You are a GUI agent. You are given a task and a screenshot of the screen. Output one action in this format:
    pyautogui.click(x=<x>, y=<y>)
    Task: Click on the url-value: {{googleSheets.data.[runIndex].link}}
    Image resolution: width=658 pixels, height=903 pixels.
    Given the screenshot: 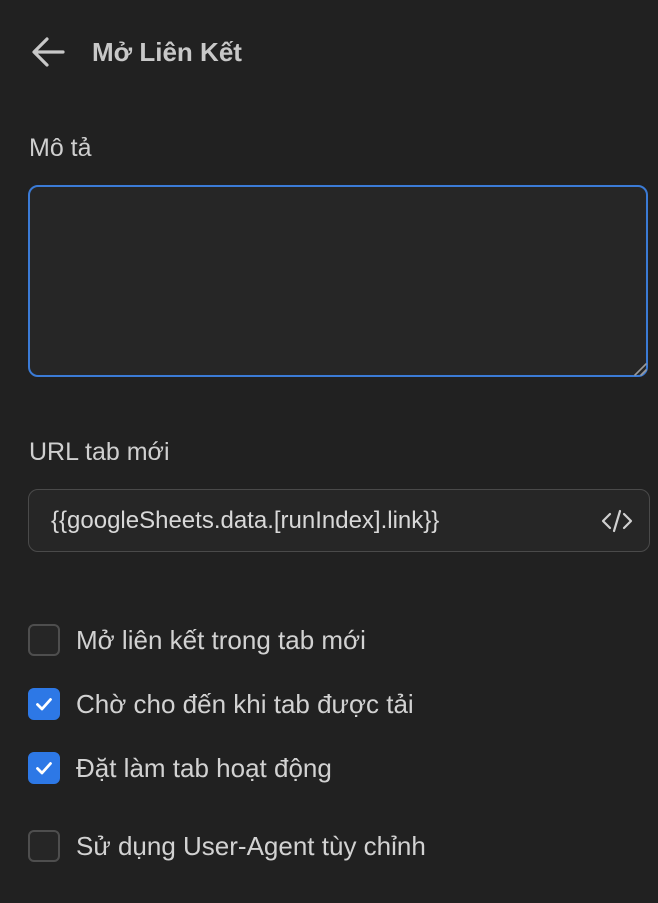 What is the action you would take?
    pyautogui.click(x=245, y=521)
    